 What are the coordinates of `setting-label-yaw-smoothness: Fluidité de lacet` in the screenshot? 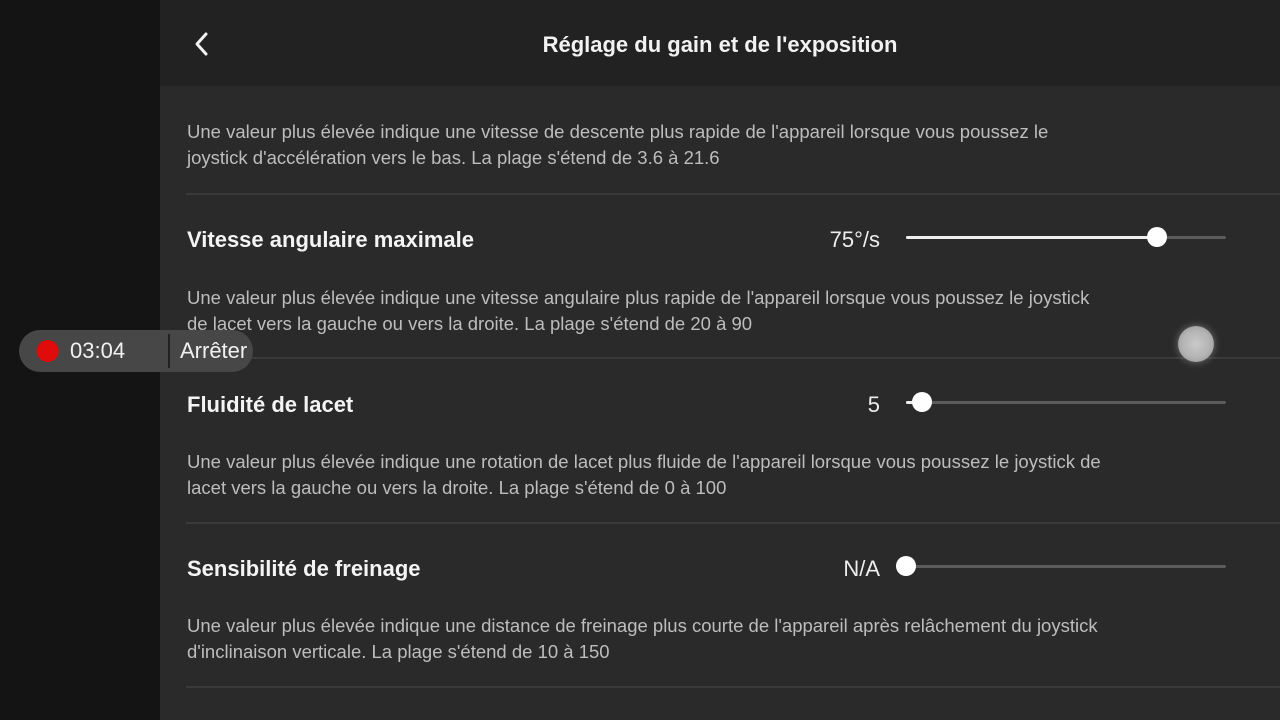 It's located at (270, 404).